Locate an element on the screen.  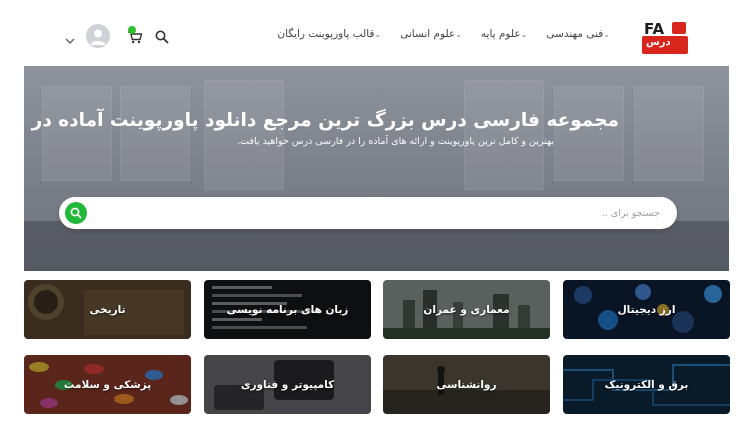
logo-cap-mark is located at coordinates (679, 28).